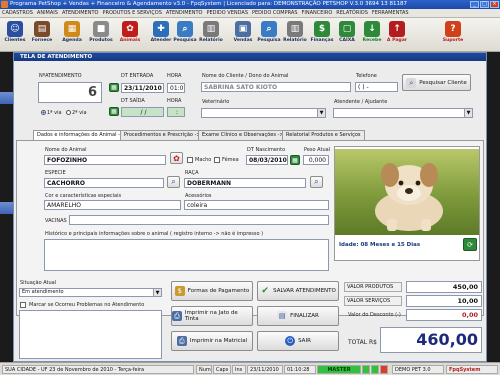  Describe the element at coordinates (70, 92) in the screenshot. I see `atendimento-number-field: 6` at that location.